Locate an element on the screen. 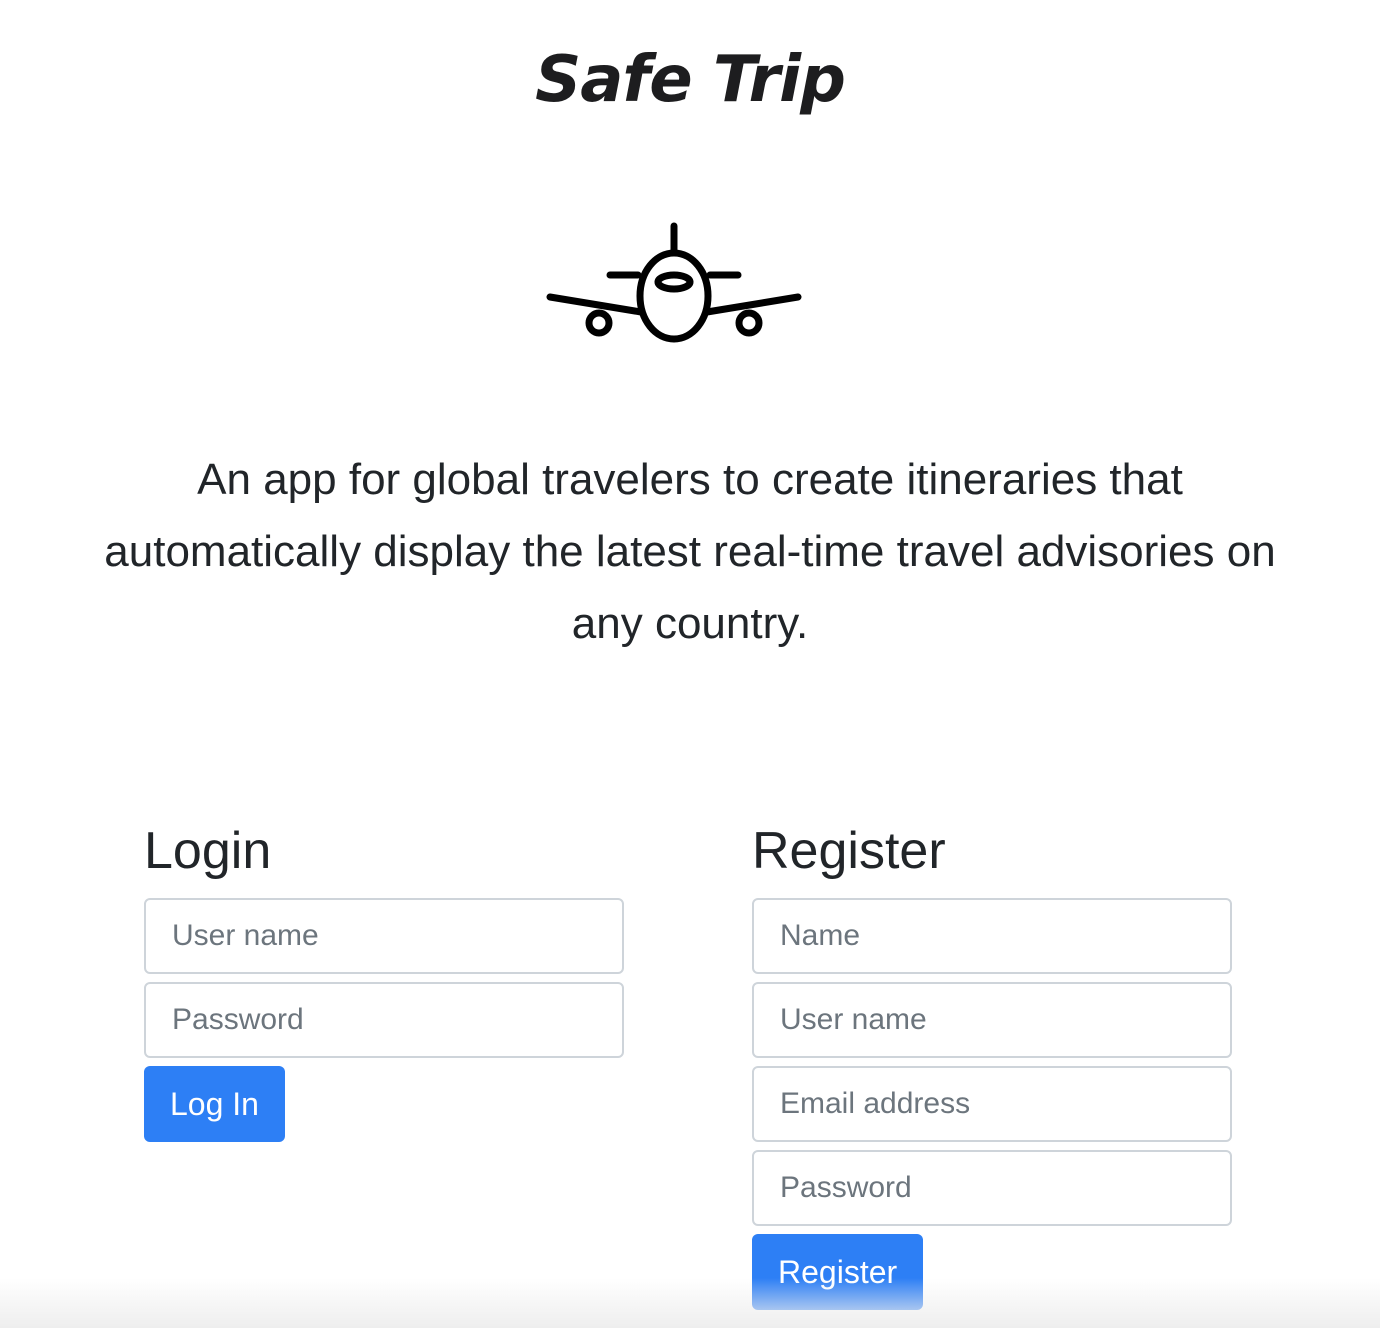 The height and width of the screenshot is (1328, 1380). register-title: Register is located at coordinates (849, 851).